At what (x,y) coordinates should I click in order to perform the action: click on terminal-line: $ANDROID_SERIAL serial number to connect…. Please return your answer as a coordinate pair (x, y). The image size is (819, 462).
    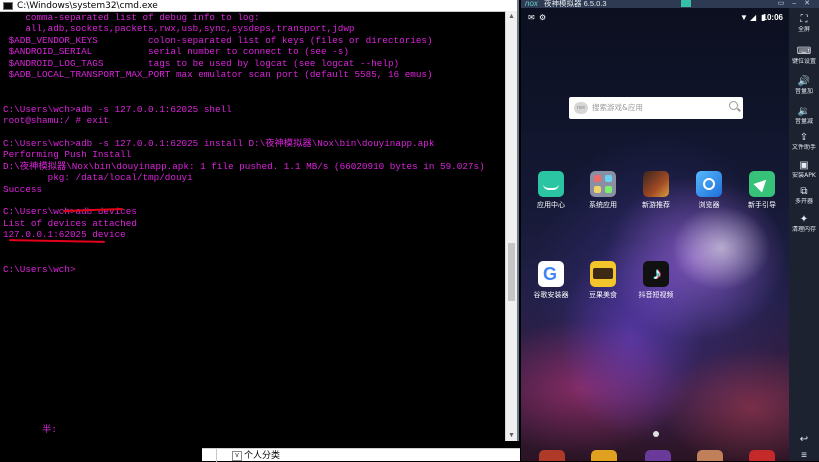
    Looking at the image, I should click on (176, 52).